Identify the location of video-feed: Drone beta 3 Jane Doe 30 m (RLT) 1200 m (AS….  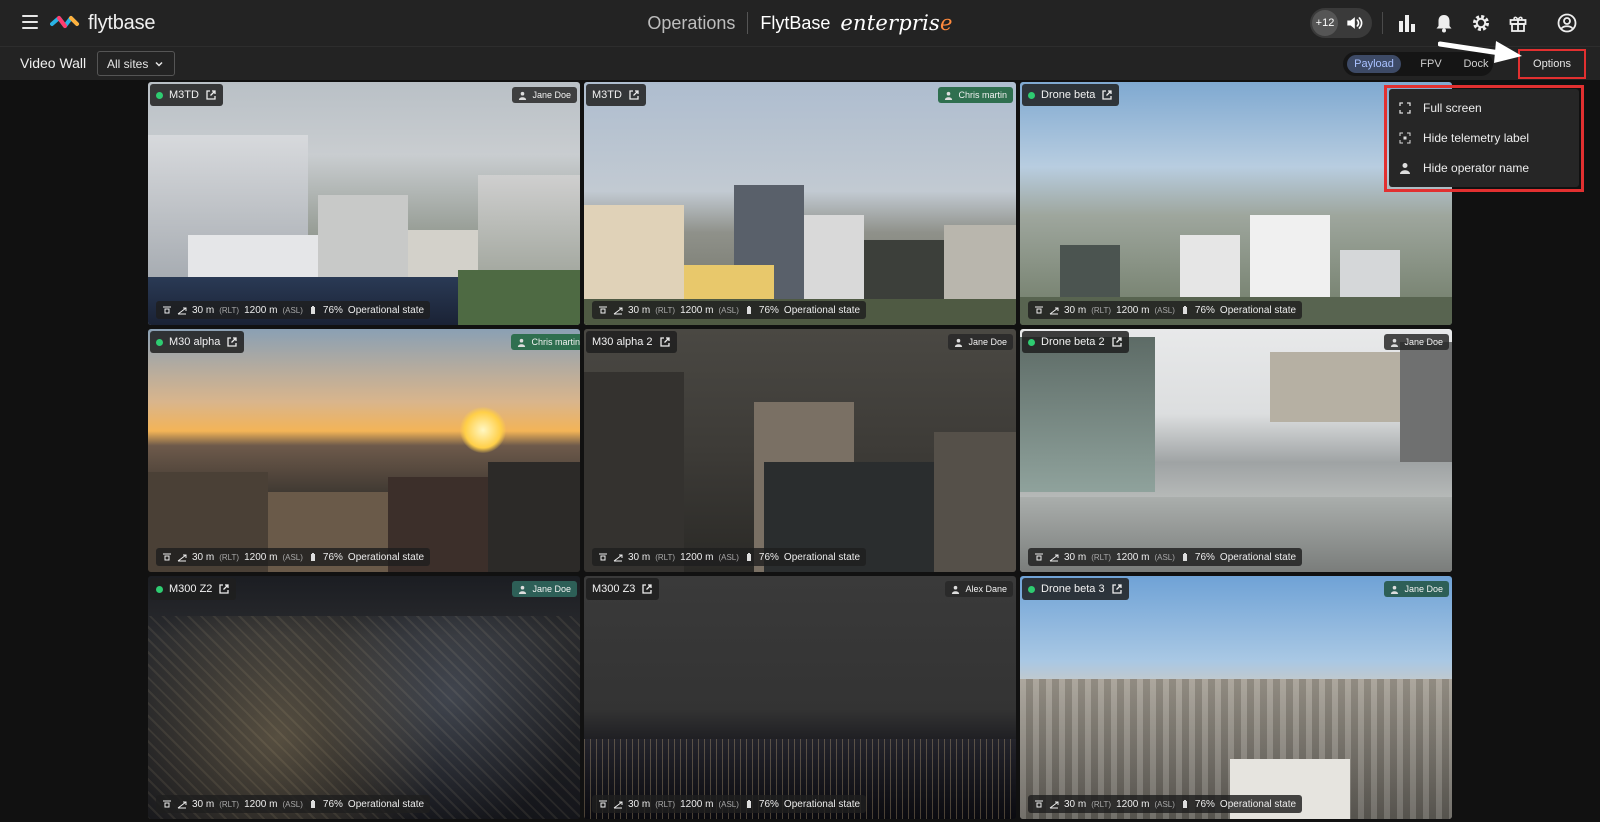
(1236, 697).